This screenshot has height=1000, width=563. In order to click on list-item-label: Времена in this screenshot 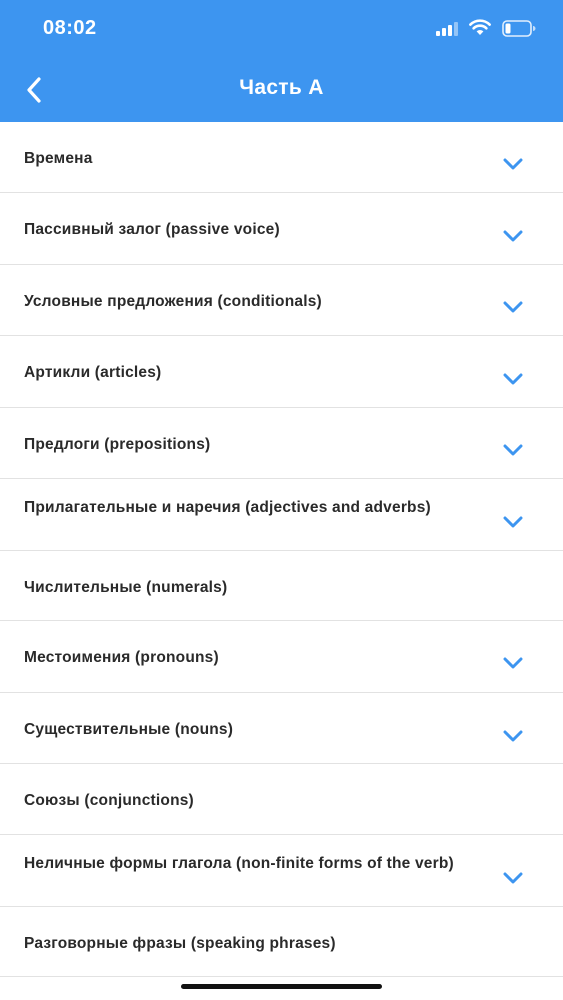, I will do `click(58, 158)`.